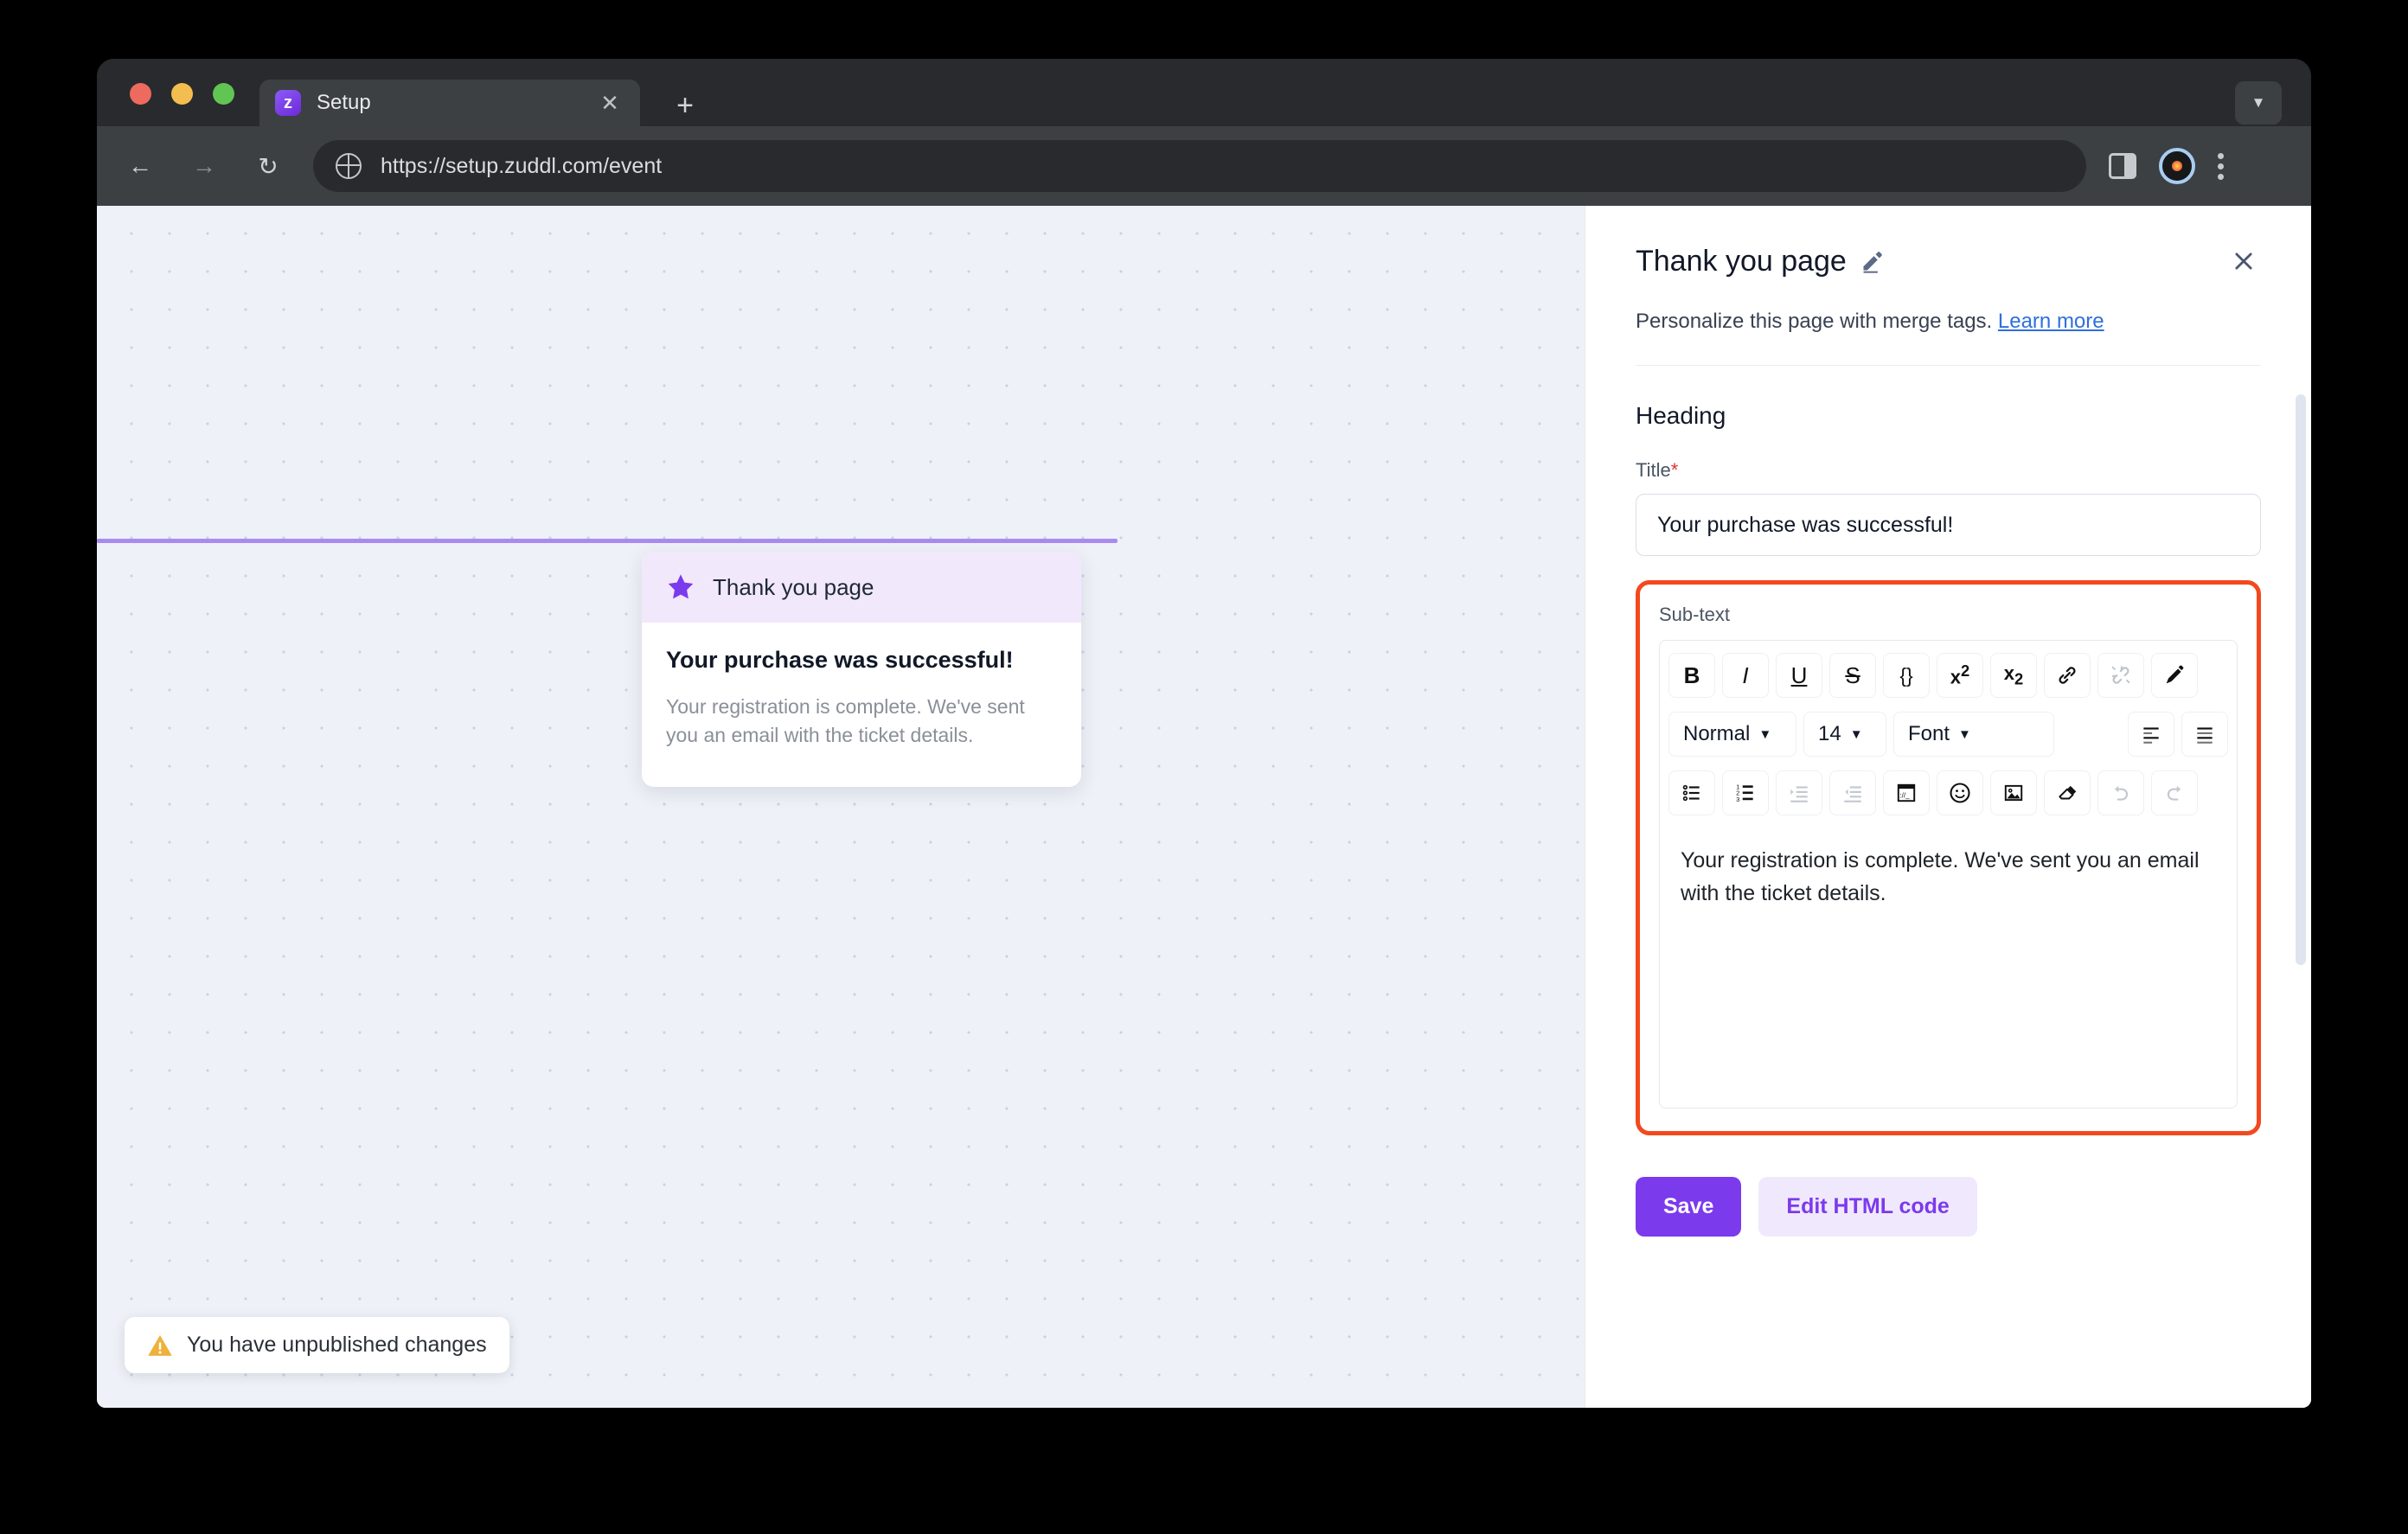 The image size is (2408, 1534). I want to click on close-icon, so click(2243, 261).